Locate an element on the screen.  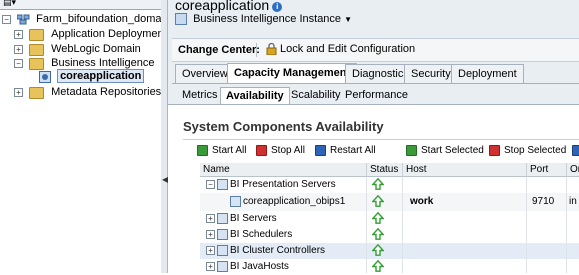
tree-item-coreapplication: coreapplication is located at coordinates (92, 76).